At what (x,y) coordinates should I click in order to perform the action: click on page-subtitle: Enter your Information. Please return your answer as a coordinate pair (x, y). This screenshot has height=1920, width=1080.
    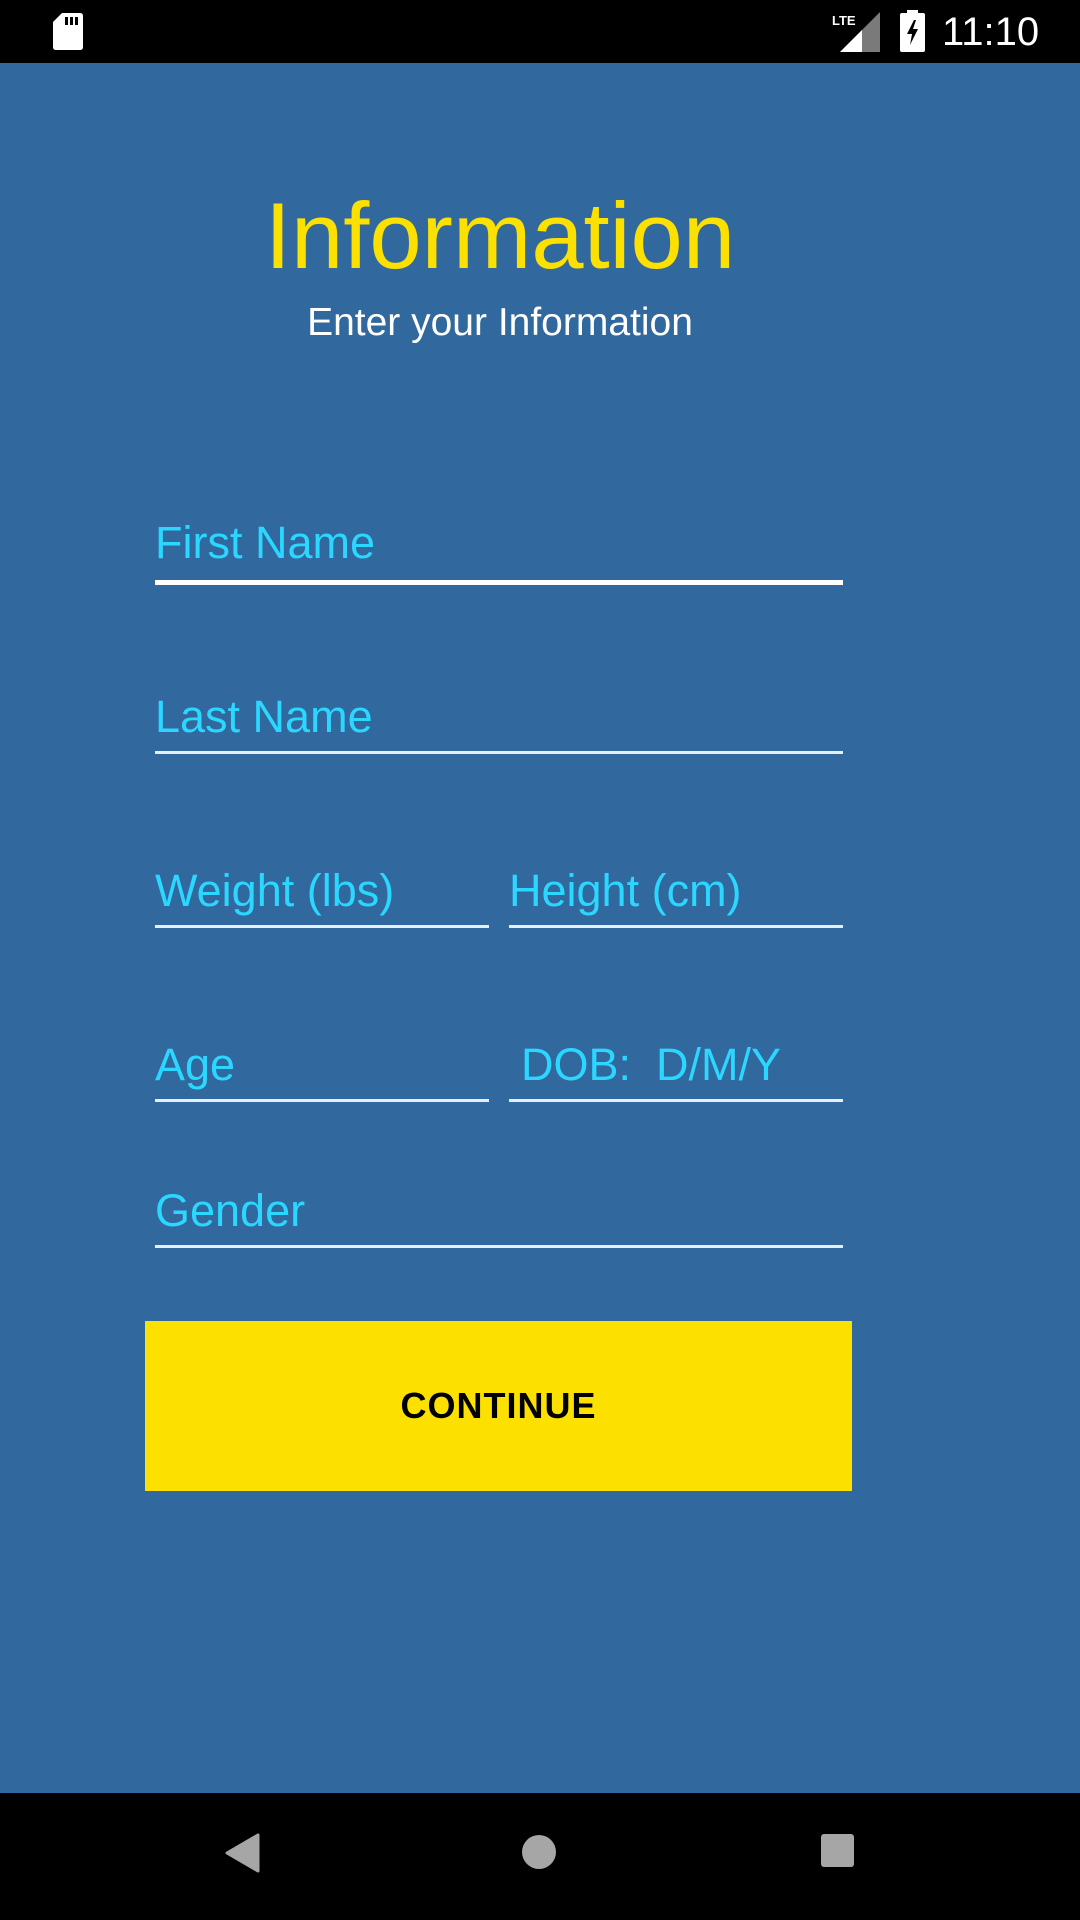
    Looking at the image, I should click on (500, 322).